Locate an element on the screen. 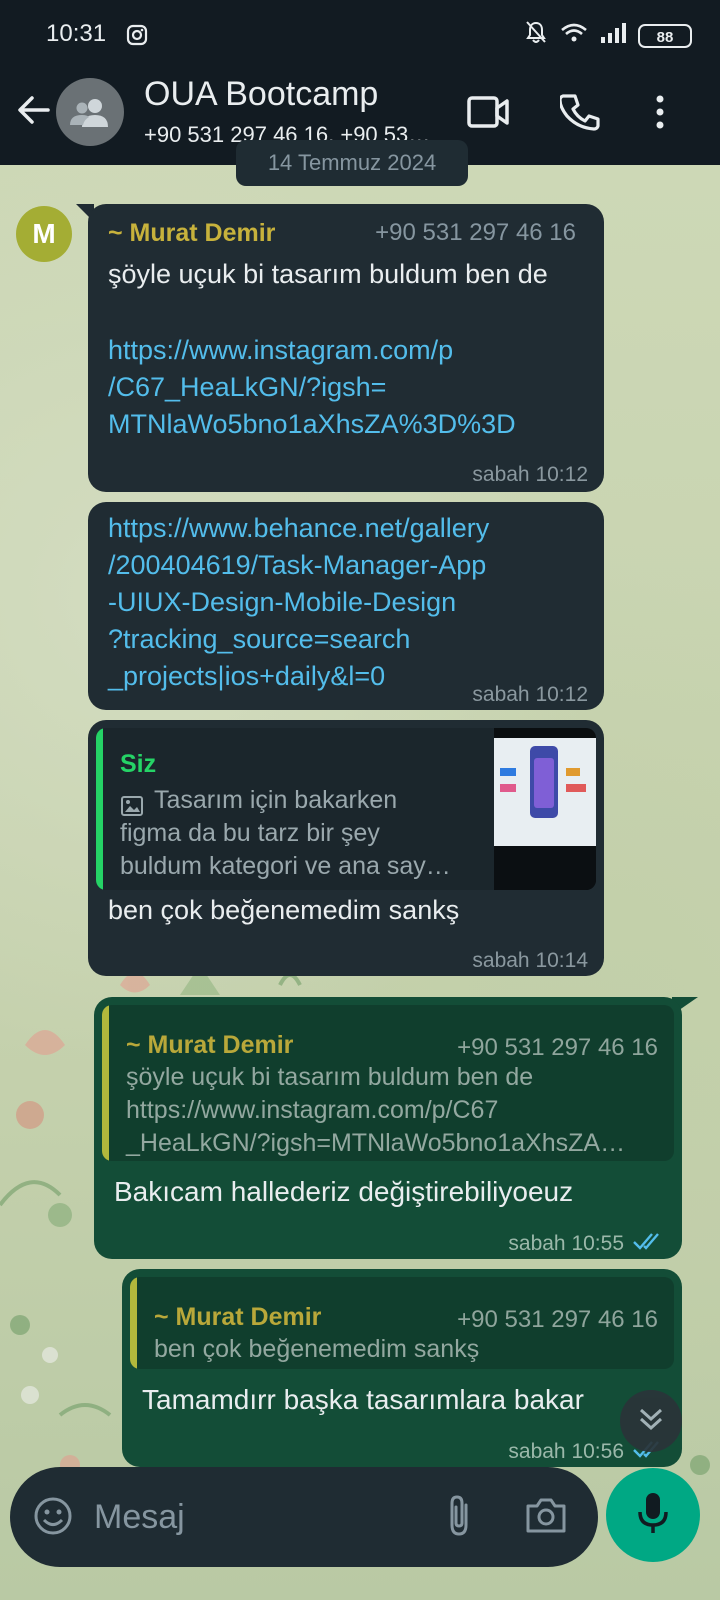  message-link: MTNlaWo5bno1aXhsZA%3D%3D is located at coordinates (348, 424).